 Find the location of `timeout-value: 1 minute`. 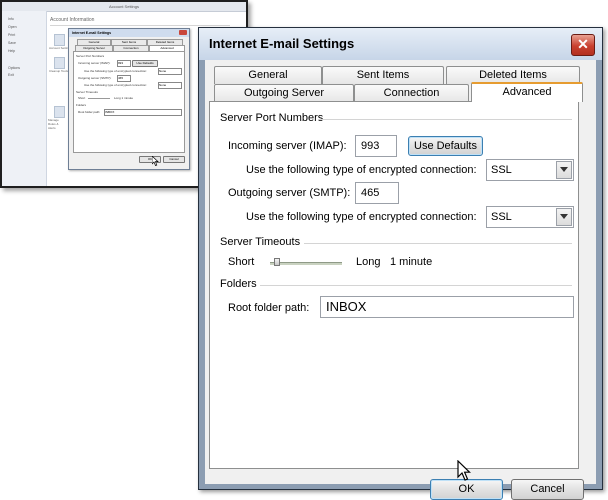

timeout-value: 1 minute is located at coordinates (411, 262).